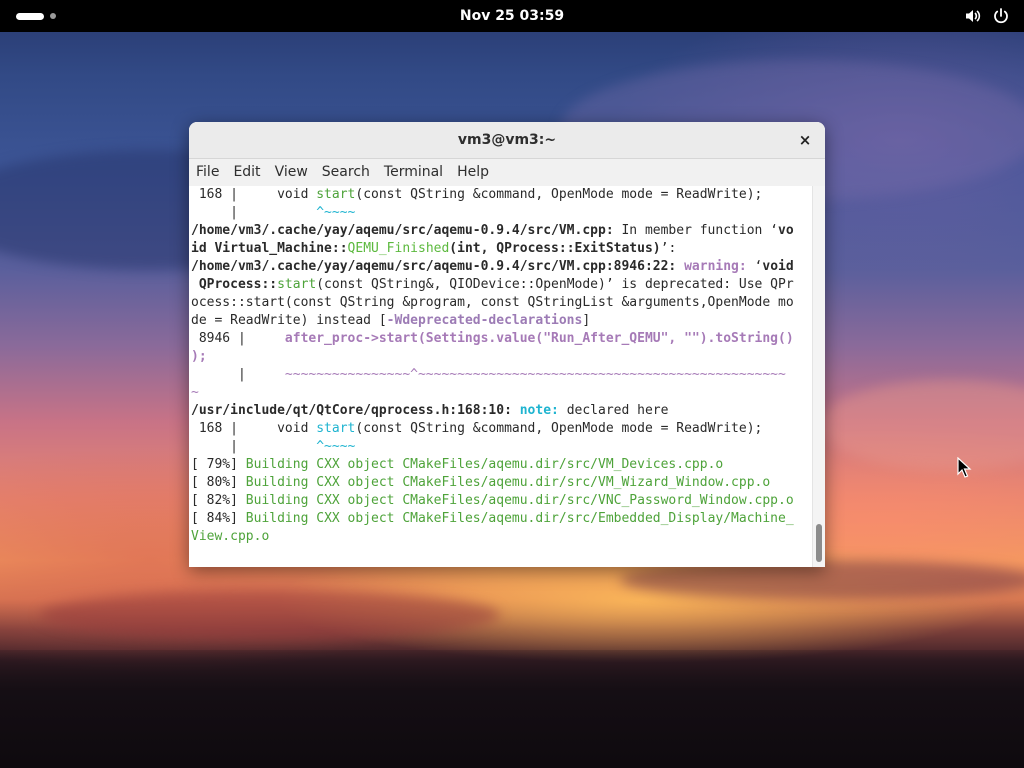  What do you see at coordinates (668, 248) in the screenshot?
I see `terminal-text: ’:` at bounding box center [668, 248].